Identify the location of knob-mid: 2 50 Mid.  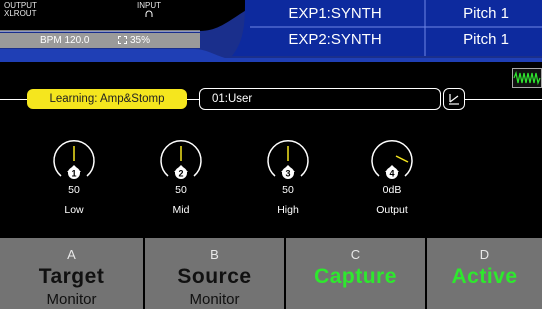
(181, 175).